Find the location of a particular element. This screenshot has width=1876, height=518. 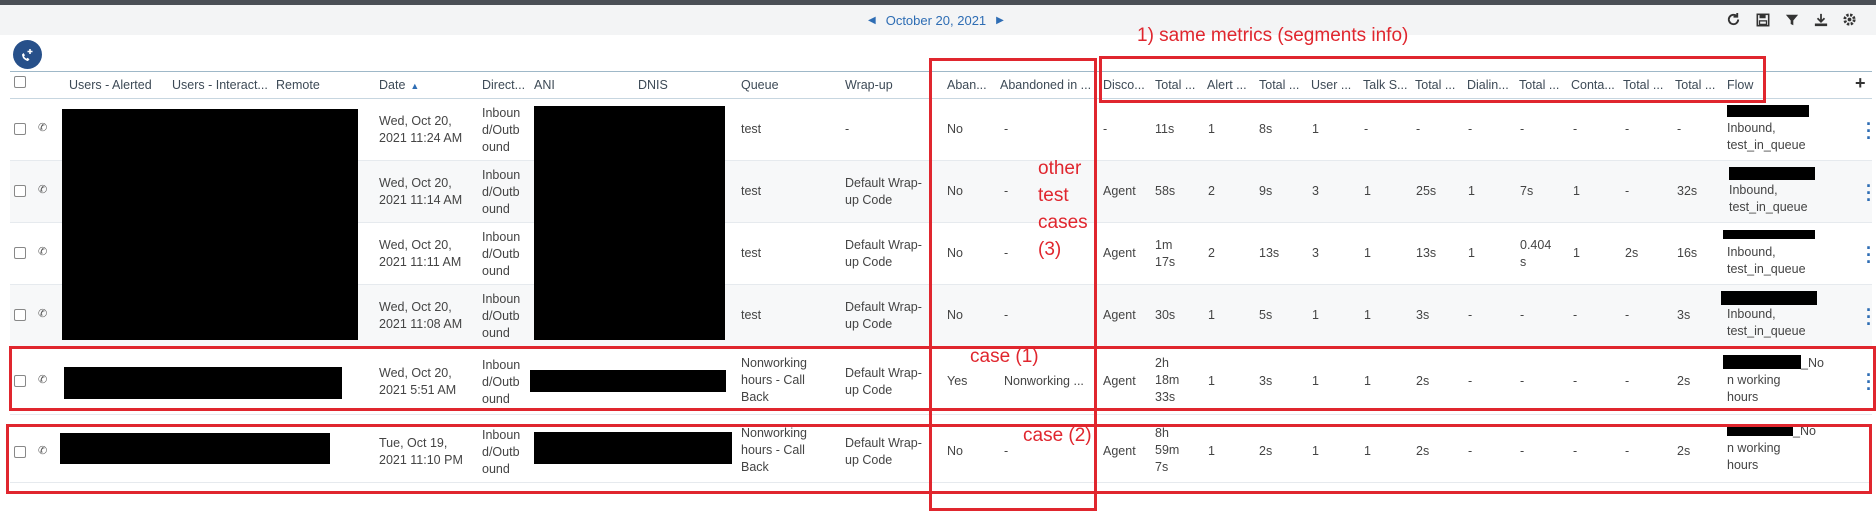

sort-asc-icon: ▲ is located at coordinates (415, 86).